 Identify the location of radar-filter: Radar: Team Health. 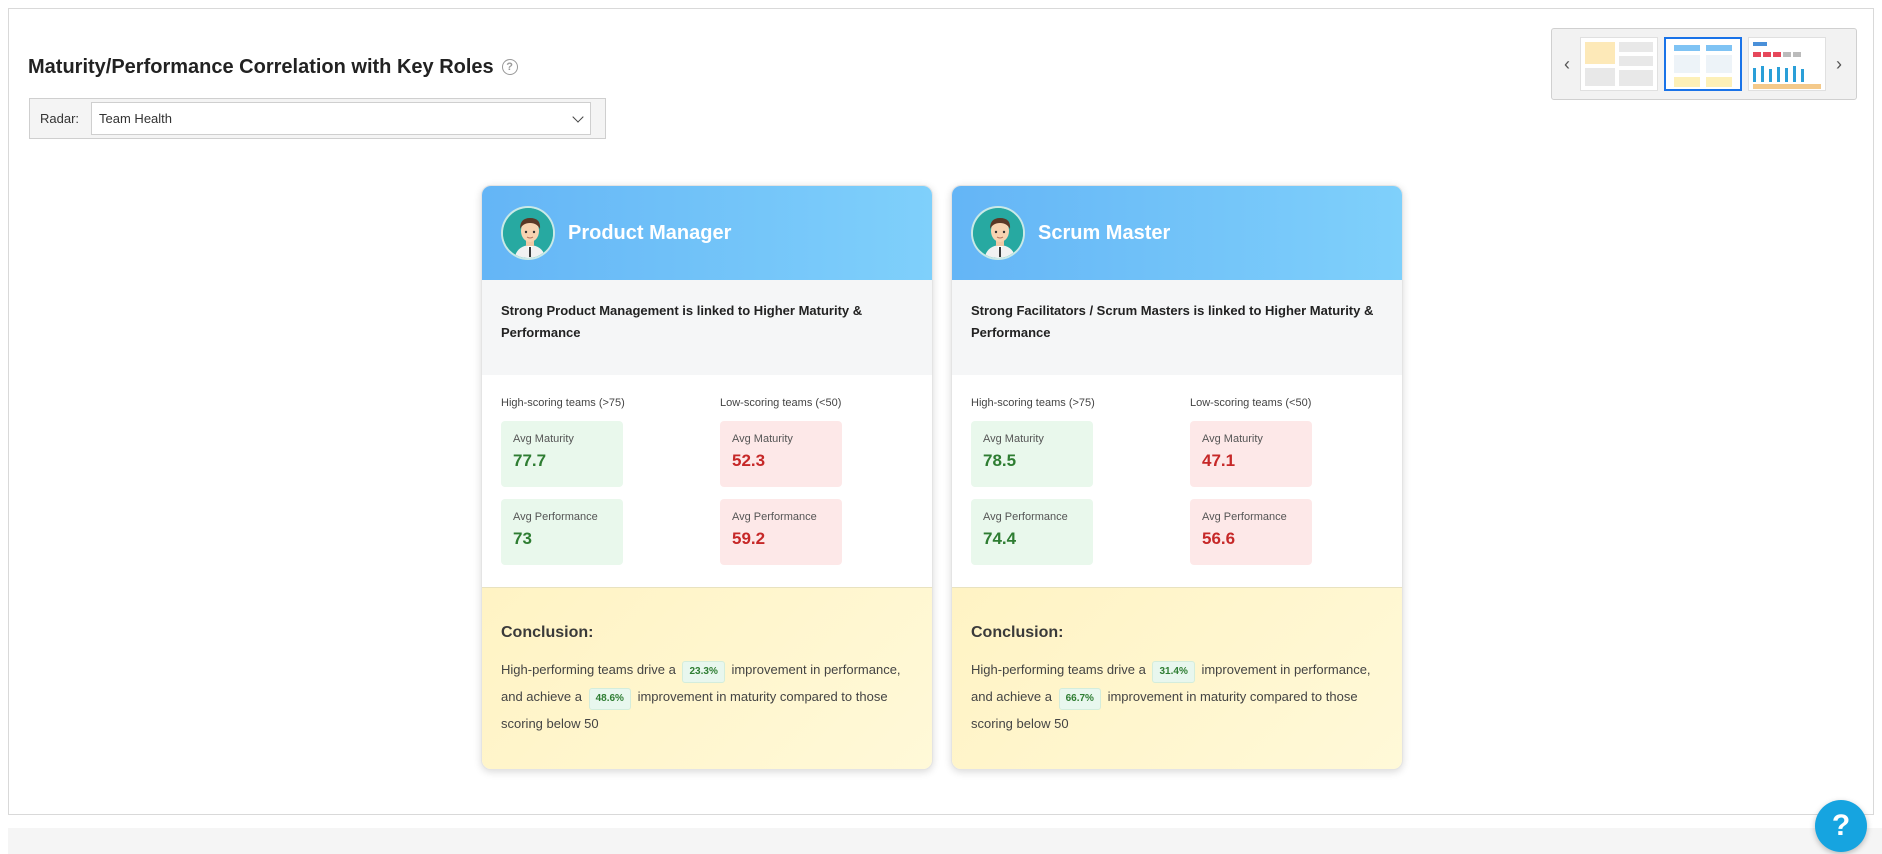
(317, 118).